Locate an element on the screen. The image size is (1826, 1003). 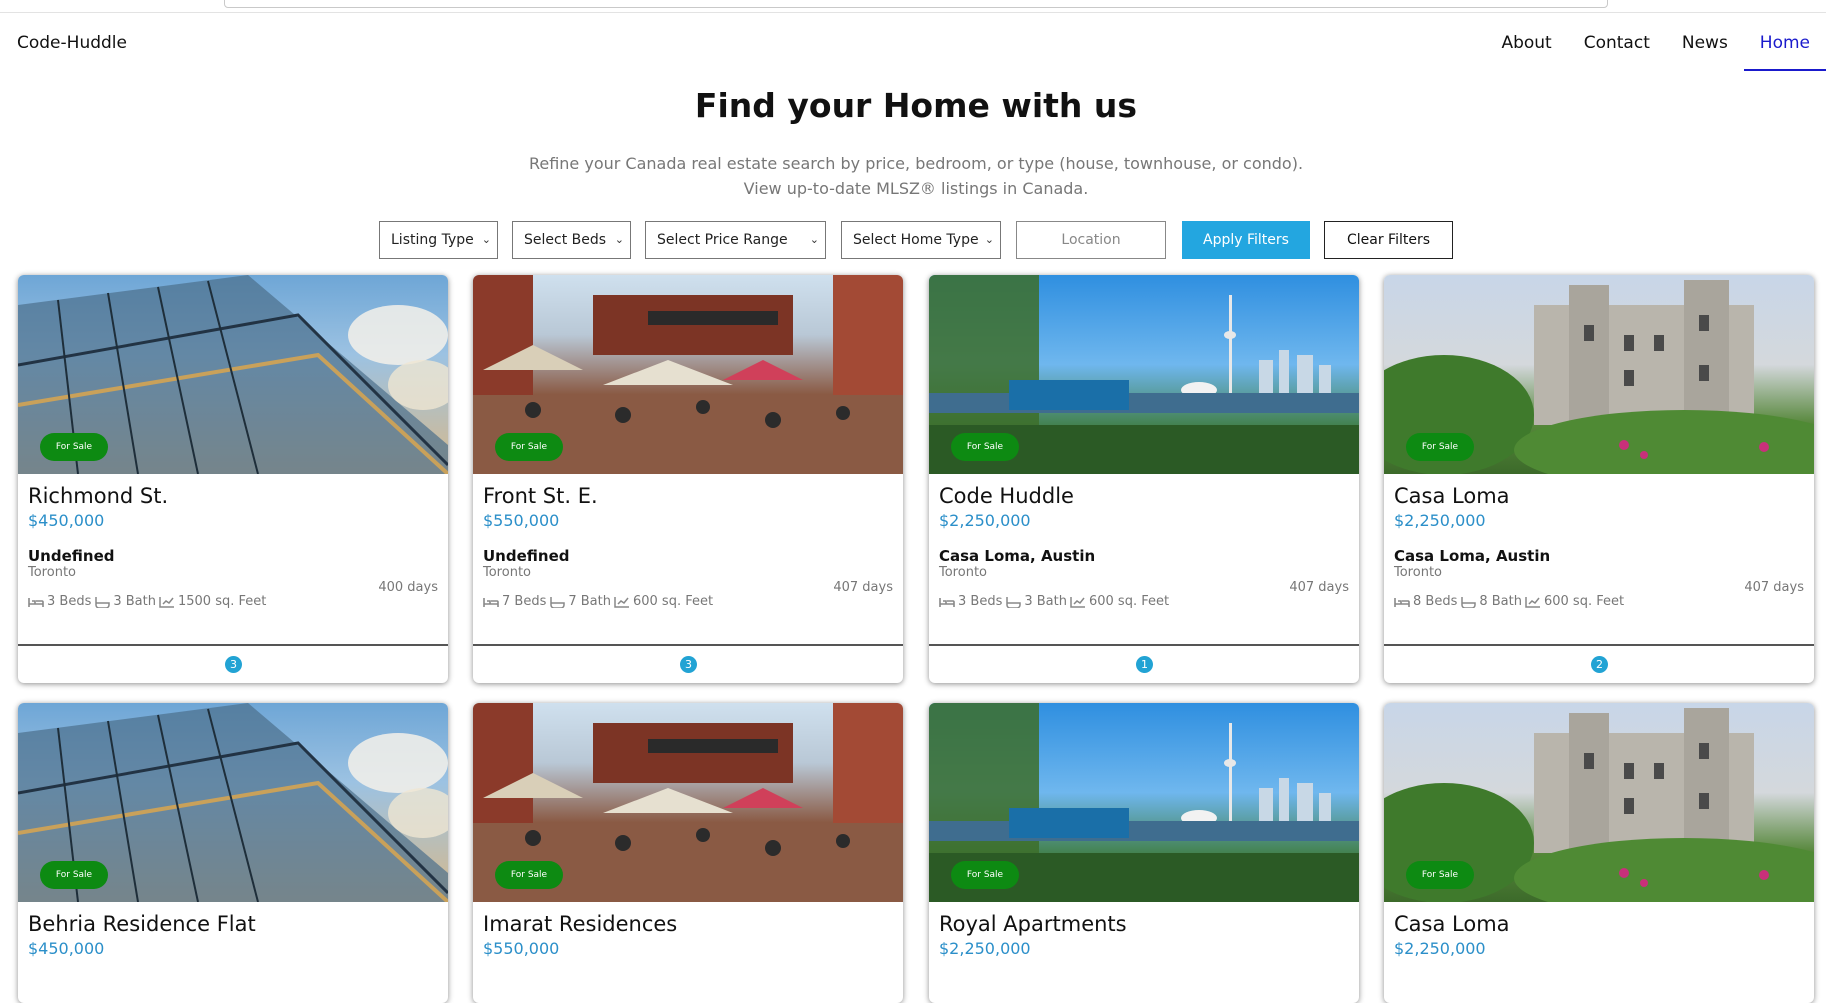
listing-card: For Sale Royal Apartments $2,250,000 is located at coordinates (1144, 853).